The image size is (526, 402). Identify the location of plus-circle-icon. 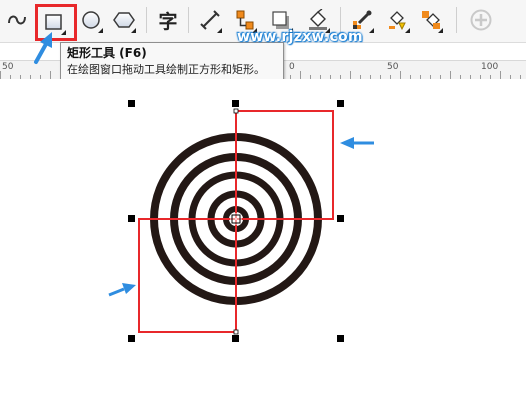
(481, 20).